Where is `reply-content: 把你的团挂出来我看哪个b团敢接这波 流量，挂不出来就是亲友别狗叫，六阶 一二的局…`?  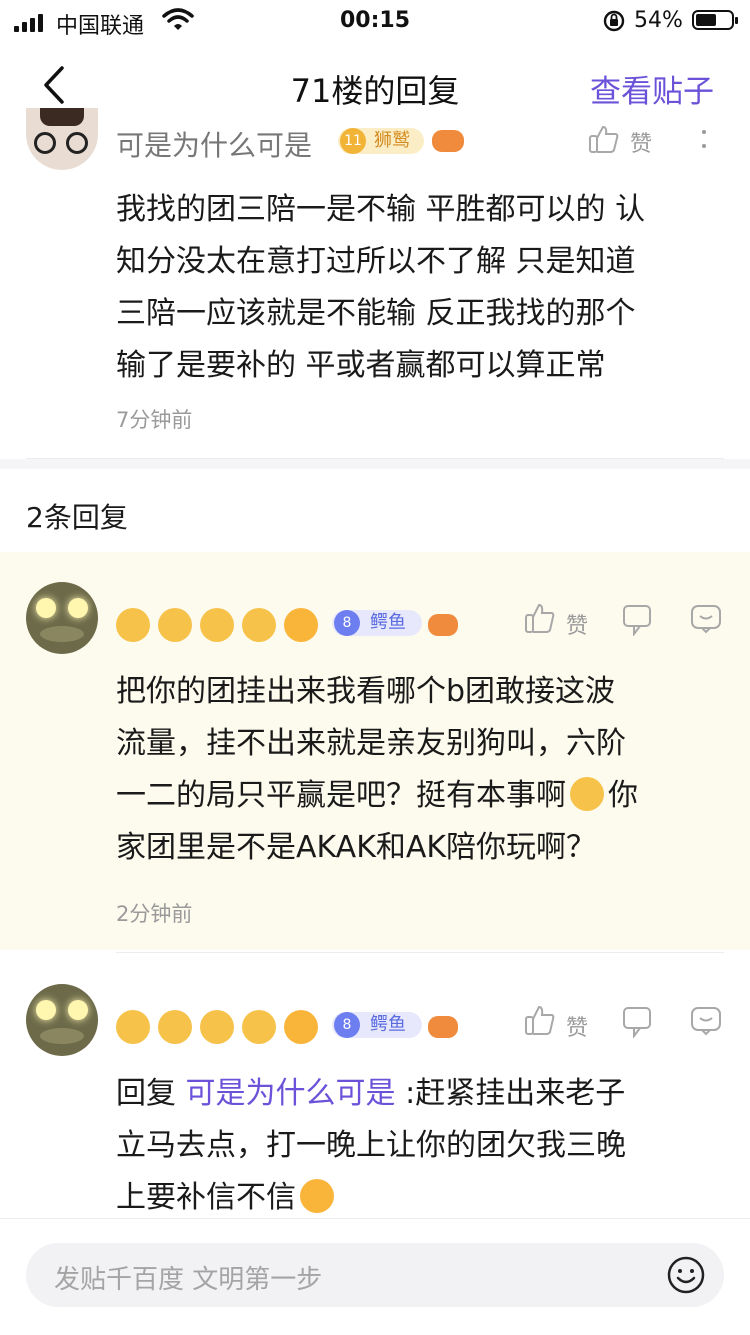
reply-content: 把你的团挂出来我看哪个b团敢接这波 流量，挂不出来就是亲友别狗叫，六阶 一二的局… is located at coordinates (426, 770).